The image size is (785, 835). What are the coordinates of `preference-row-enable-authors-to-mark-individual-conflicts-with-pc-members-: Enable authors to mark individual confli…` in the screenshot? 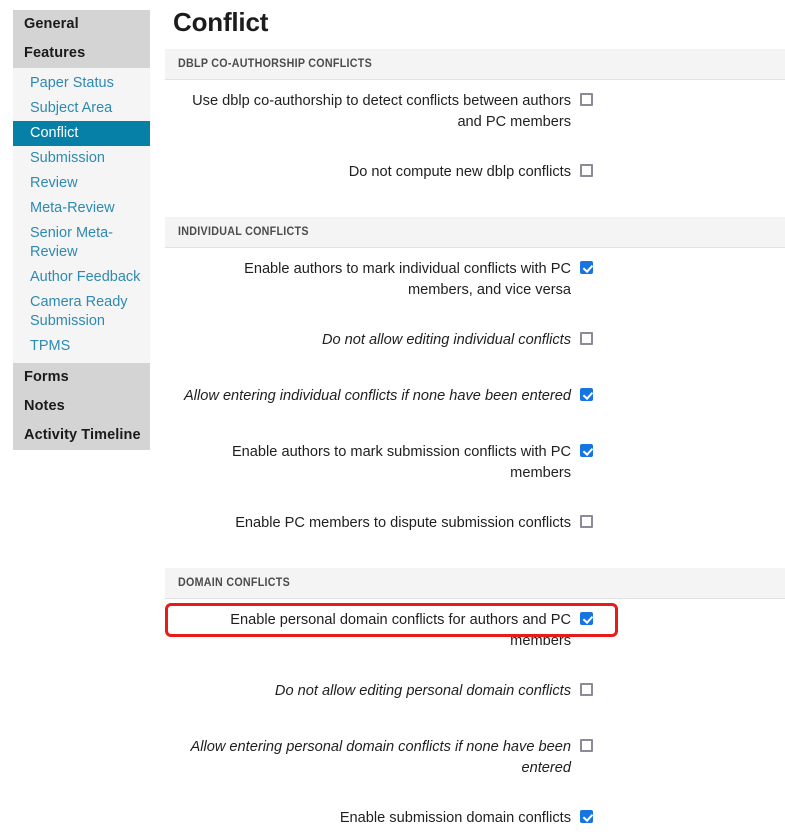 It's located at (475, 279).